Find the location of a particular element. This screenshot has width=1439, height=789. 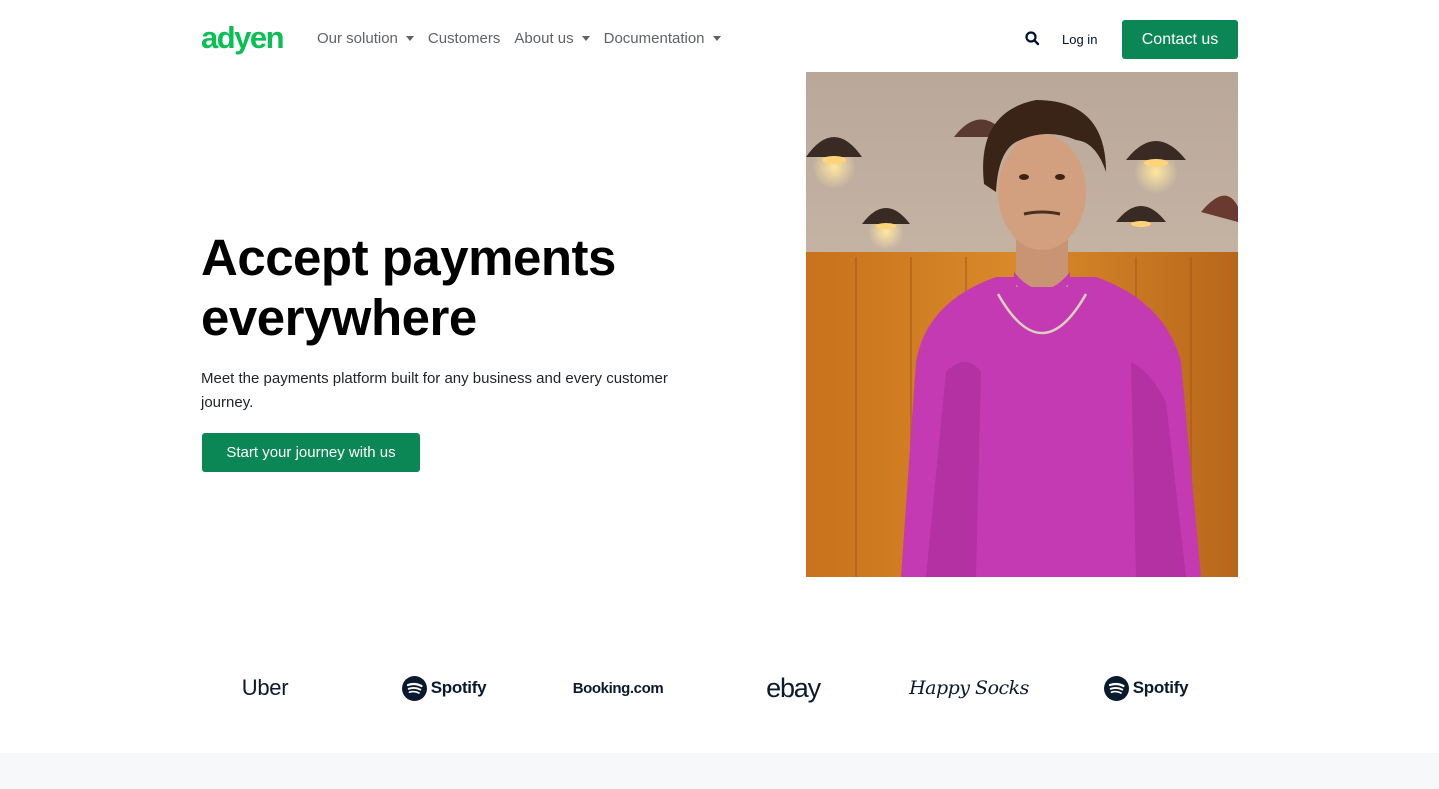

customer-logo-uber: Uber is located at coordinates (265, 688).